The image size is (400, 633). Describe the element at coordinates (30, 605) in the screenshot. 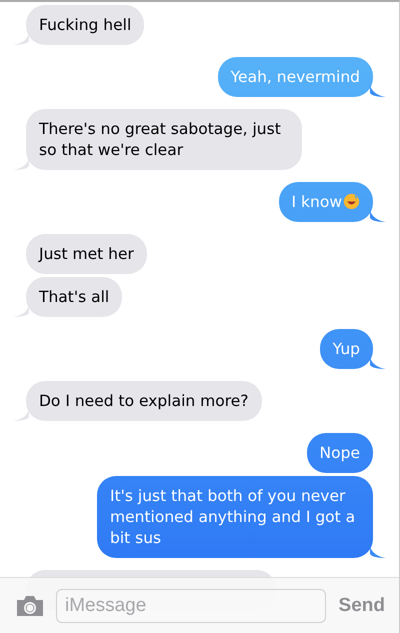

I see `camera-icon` at that location.